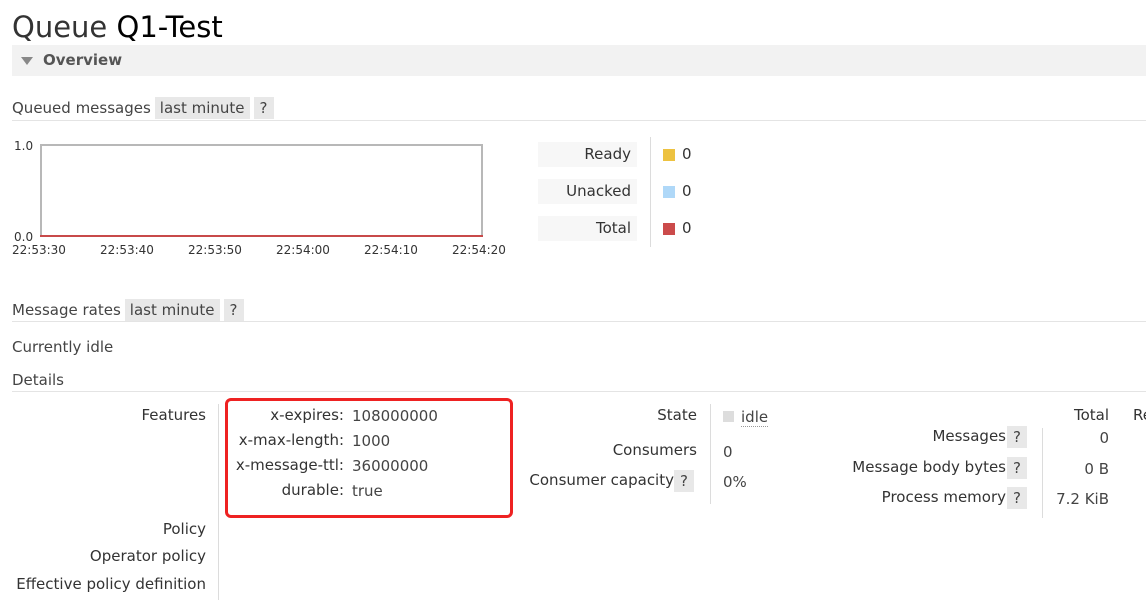 Image resolution: width=1146 pixels, height=600 pixels. Describe the element at coordinates (391, 250) in the screenshot. I see `x-tick: 22:54:10` at that location.